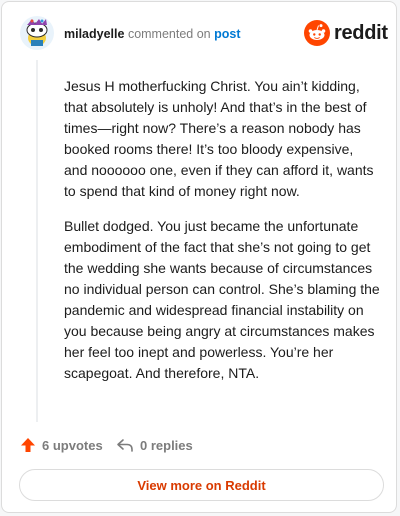 Image resolution: width=400 pixels, height=516 pixels. I want to click on post-link: post, so click(227, 34).